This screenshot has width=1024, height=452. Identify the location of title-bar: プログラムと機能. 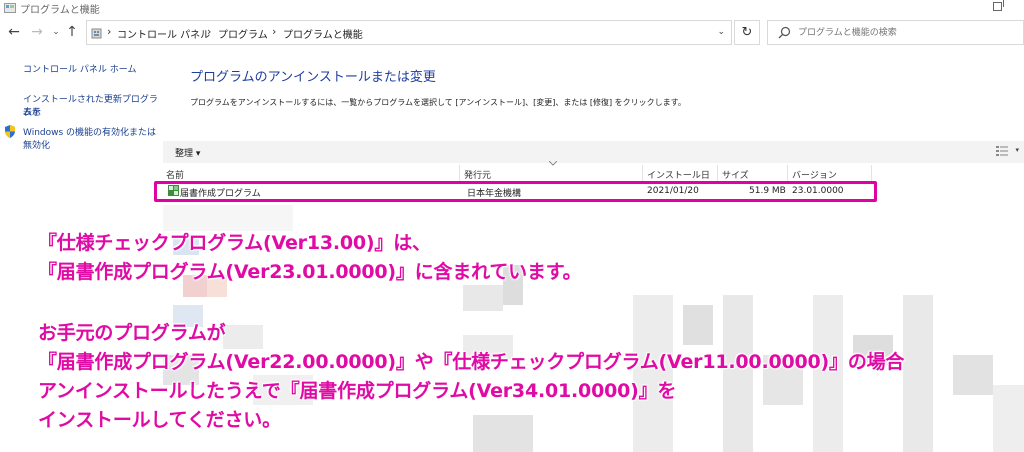
(512, 8).